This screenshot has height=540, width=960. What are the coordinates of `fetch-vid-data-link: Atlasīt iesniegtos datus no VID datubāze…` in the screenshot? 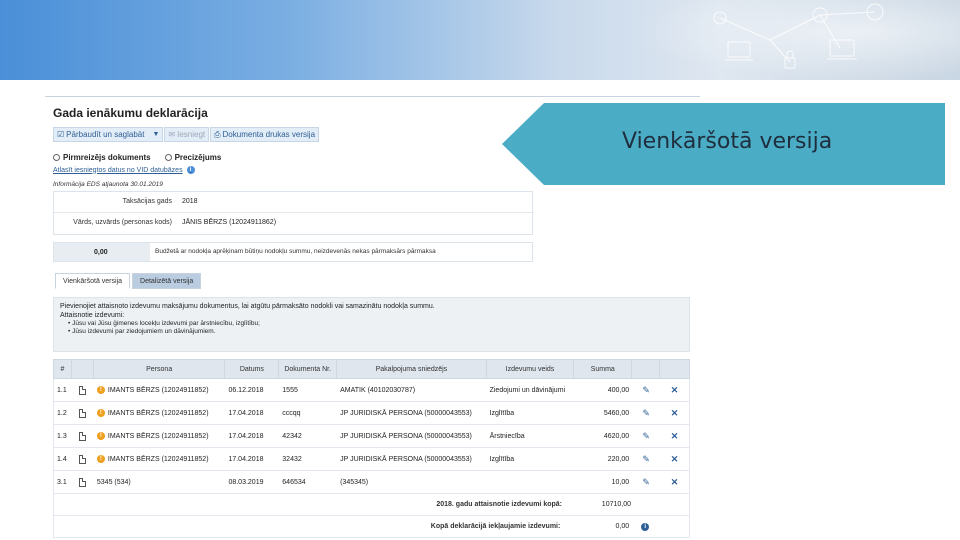 It's located at (124, 170).